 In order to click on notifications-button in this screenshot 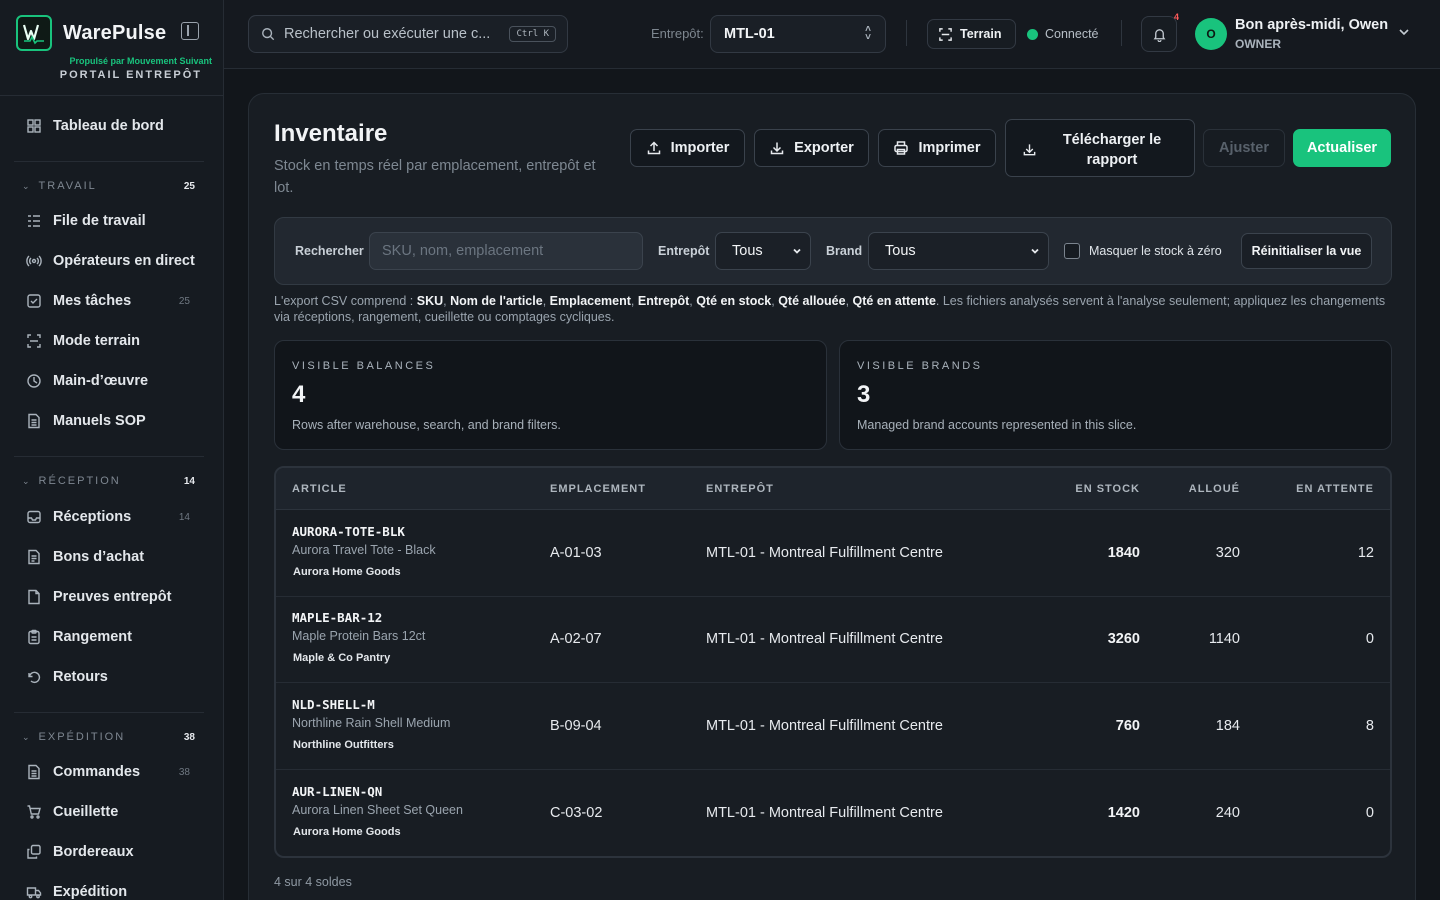, I will do `click(1159, 34)`.